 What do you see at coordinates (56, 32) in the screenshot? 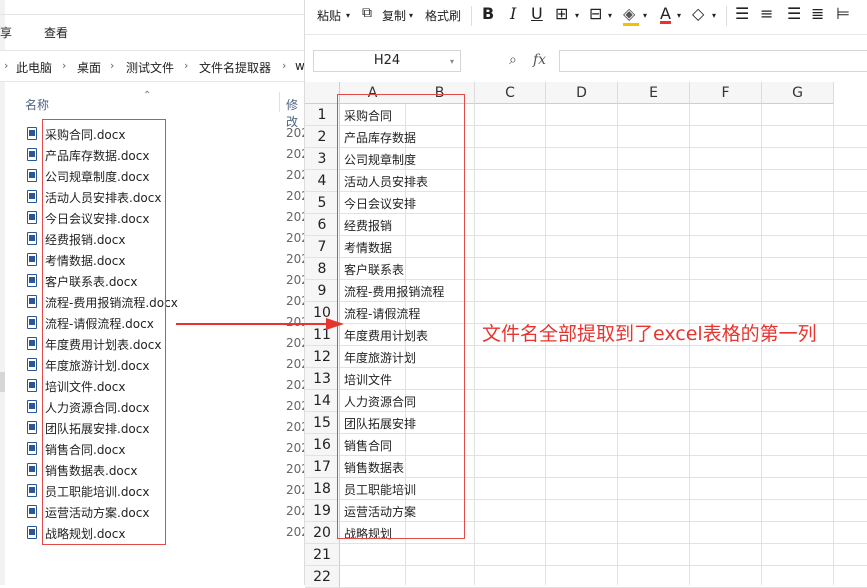
I see `menu-view: 查看` at bounding box center [56, 32].